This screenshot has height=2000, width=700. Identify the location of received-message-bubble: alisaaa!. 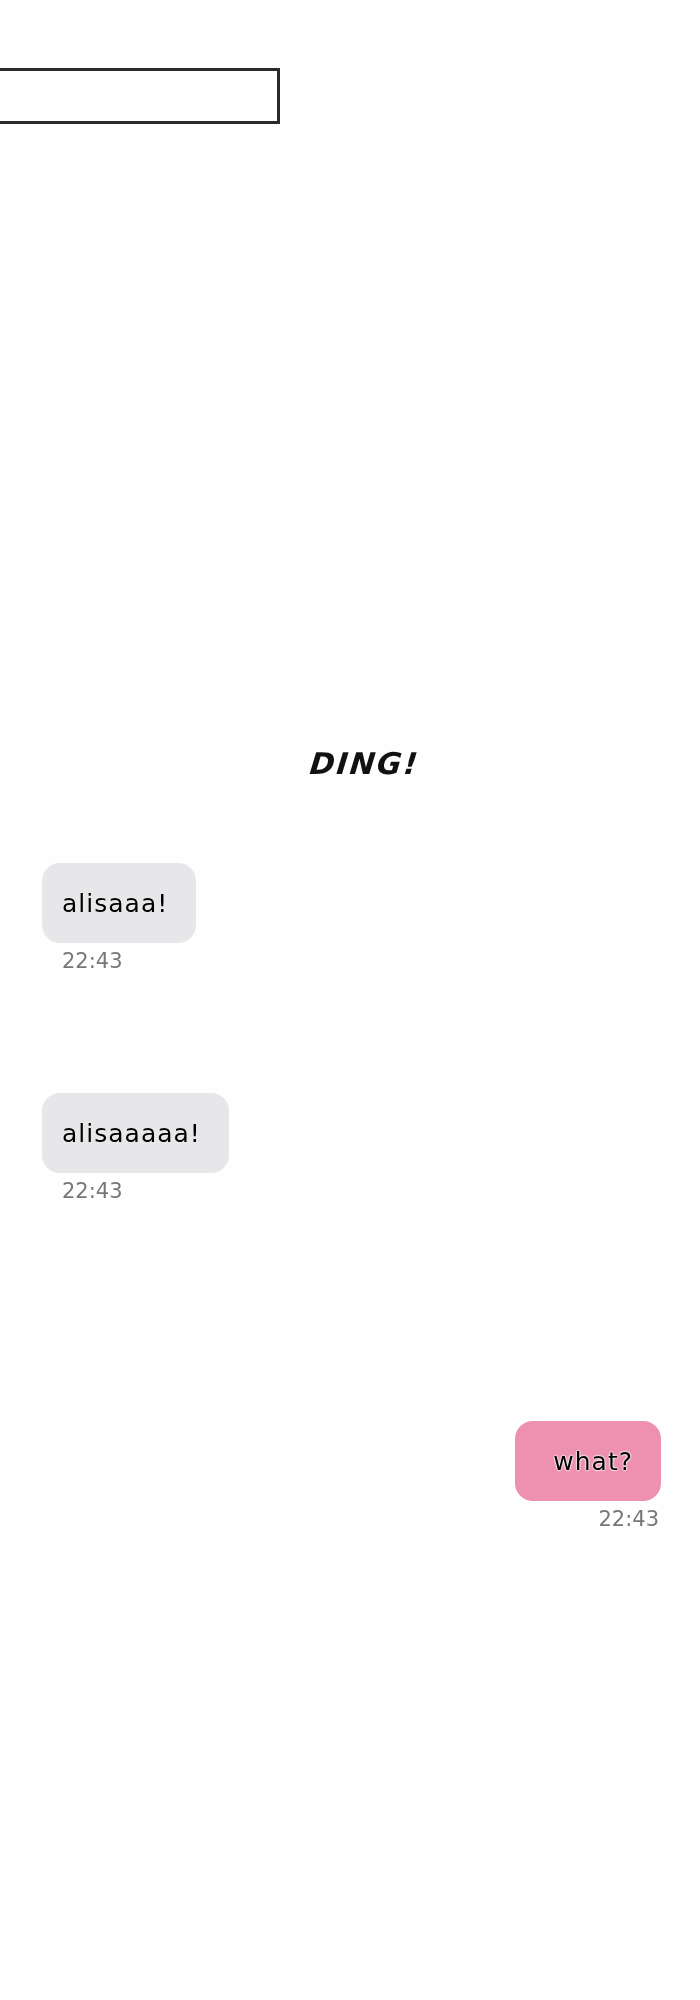
(119, 903).